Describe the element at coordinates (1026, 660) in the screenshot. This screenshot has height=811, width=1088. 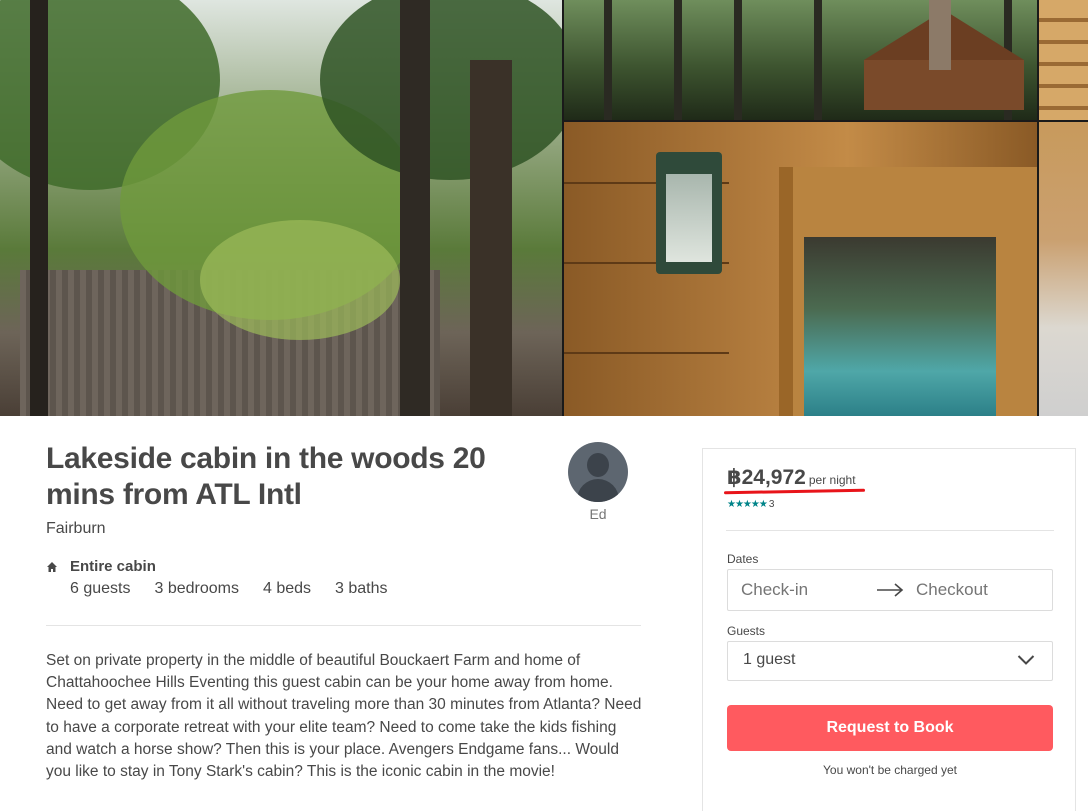
I see `chevron-down-icon` at that location.